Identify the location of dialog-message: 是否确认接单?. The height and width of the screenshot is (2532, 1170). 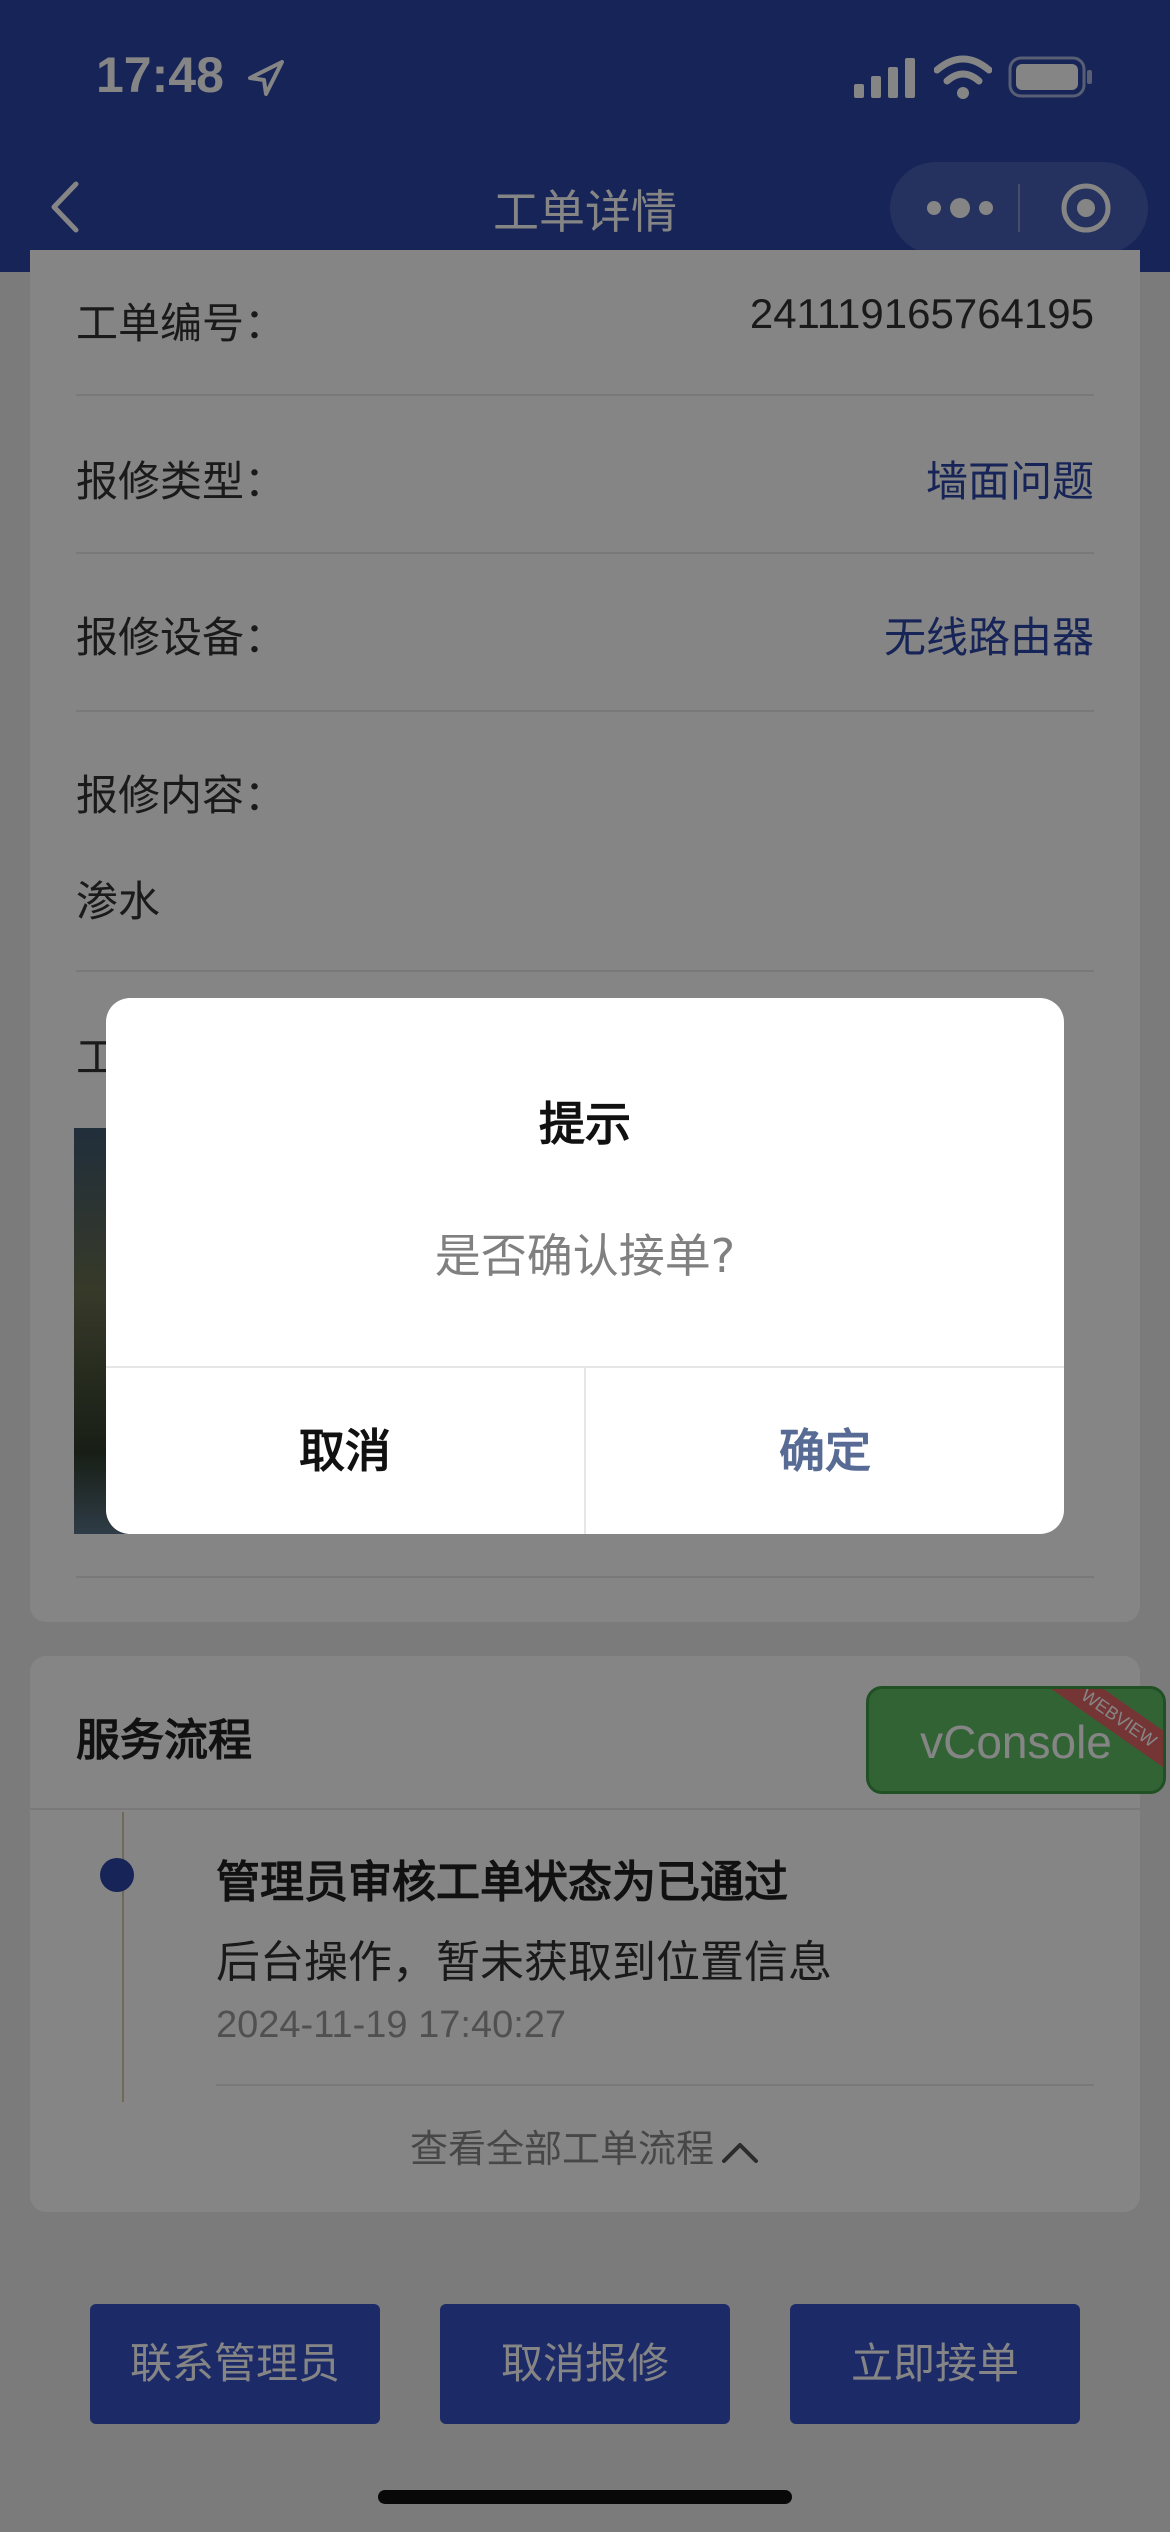
(585, 1256).